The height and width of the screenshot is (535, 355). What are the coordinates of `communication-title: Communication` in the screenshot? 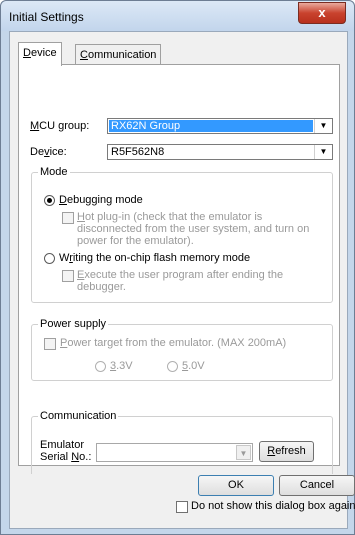 It's located at (78, 416).